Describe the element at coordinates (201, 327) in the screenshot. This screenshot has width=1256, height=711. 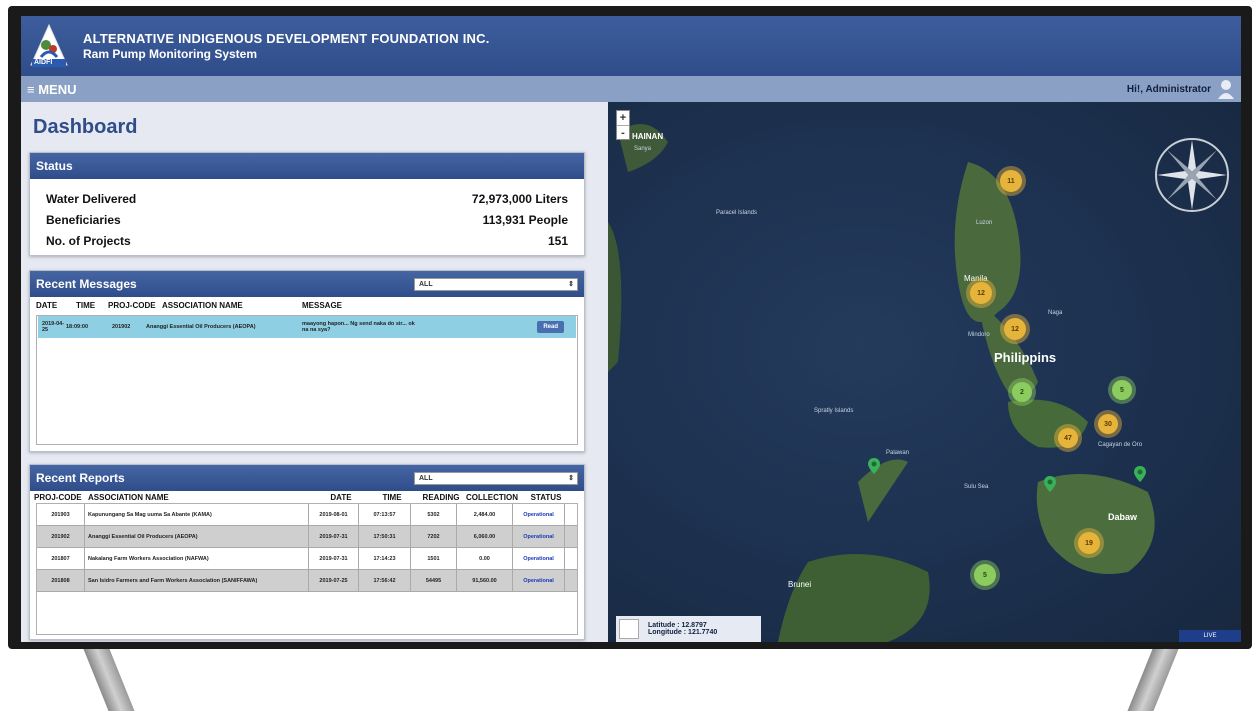
I see `message-association: Ananggi Essential Oil Producers (AEOPA)` at that location.